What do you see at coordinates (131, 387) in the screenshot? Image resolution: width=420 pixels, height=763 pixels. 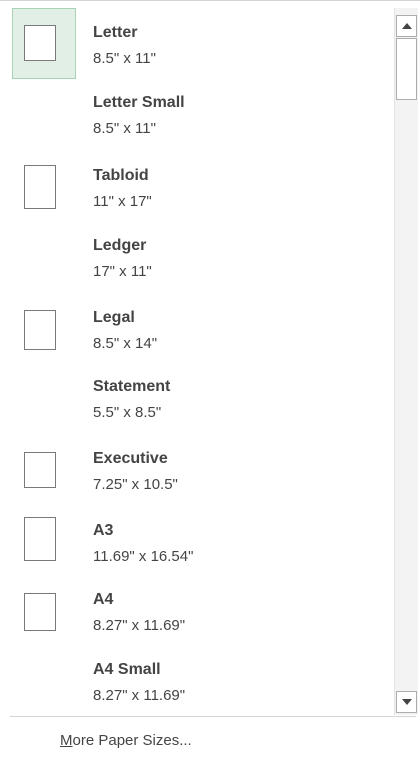 I see `paper-size-name: Statement` at bounding box center [131, 387].